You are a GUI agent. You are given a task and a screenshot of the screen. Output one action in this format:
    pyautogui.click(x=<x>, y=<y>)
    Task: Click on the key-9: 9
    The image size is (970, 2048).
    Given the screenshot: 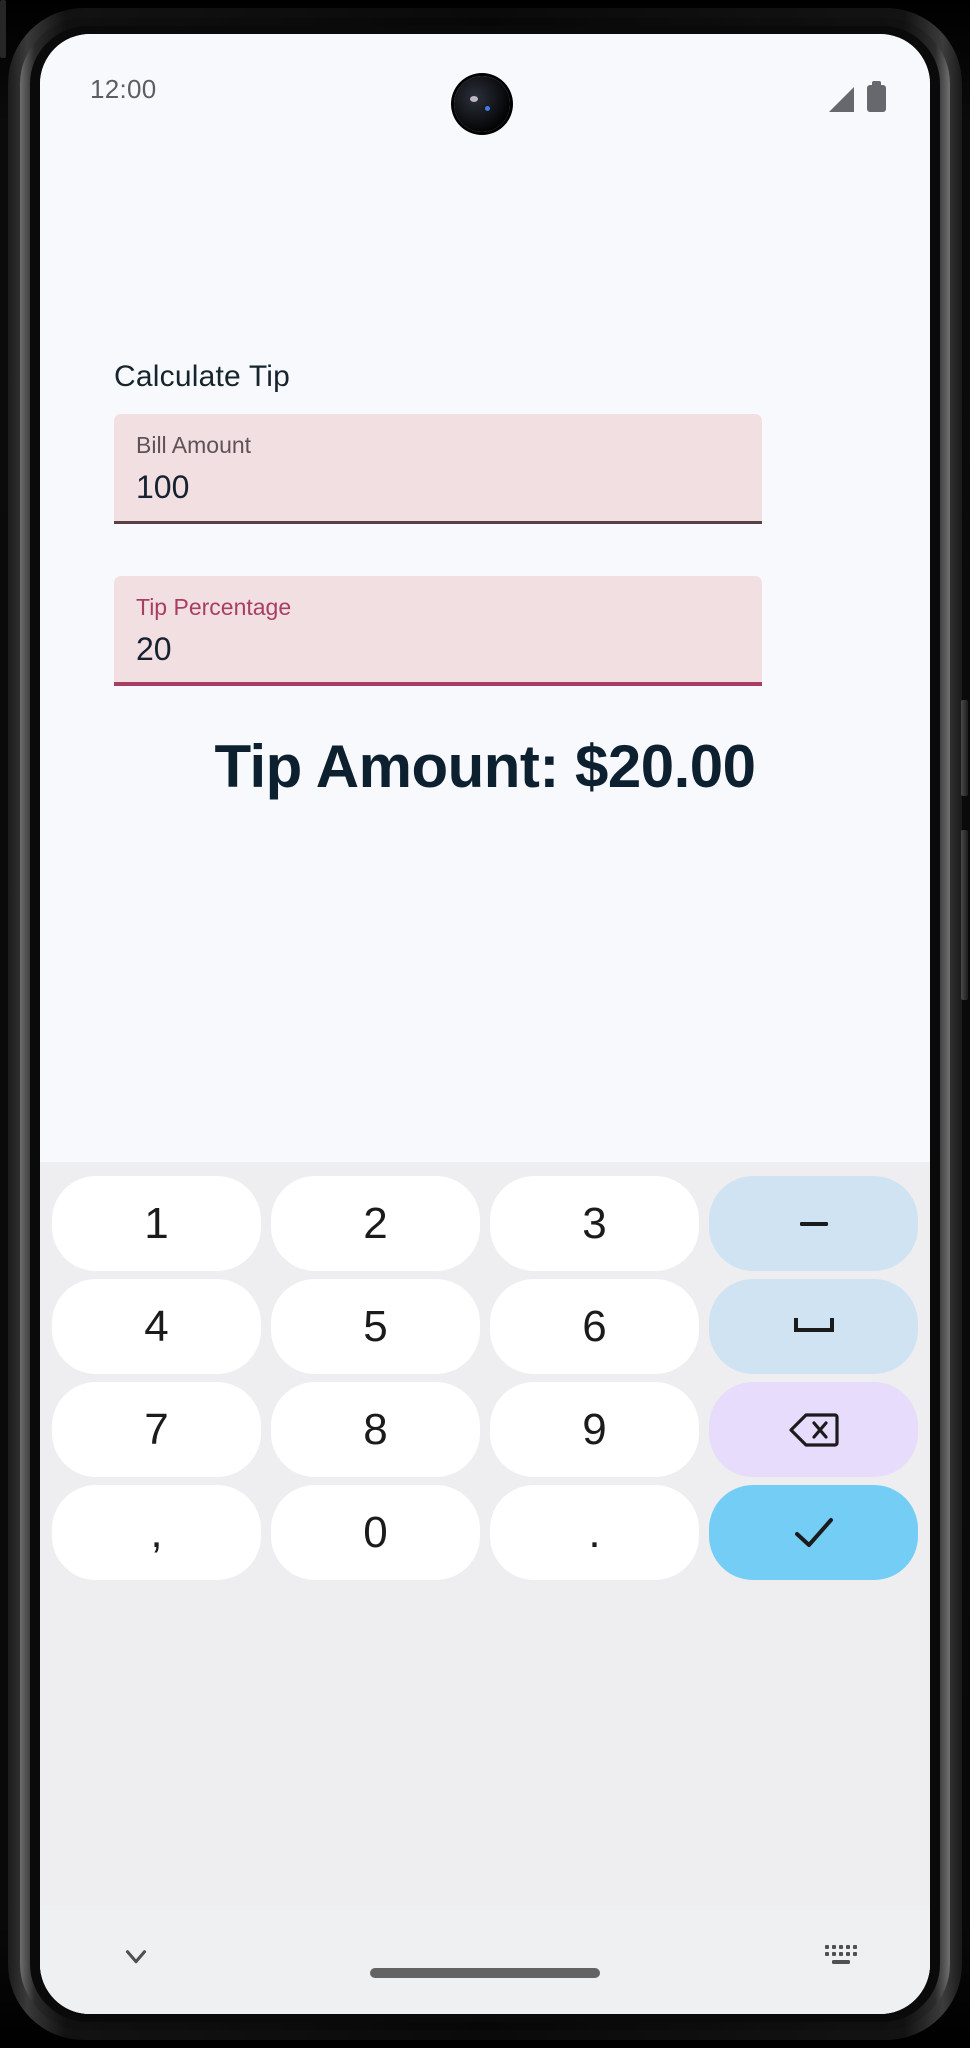 What is the action you would take?
    pyautogui.click(x=594, y=1429)
    